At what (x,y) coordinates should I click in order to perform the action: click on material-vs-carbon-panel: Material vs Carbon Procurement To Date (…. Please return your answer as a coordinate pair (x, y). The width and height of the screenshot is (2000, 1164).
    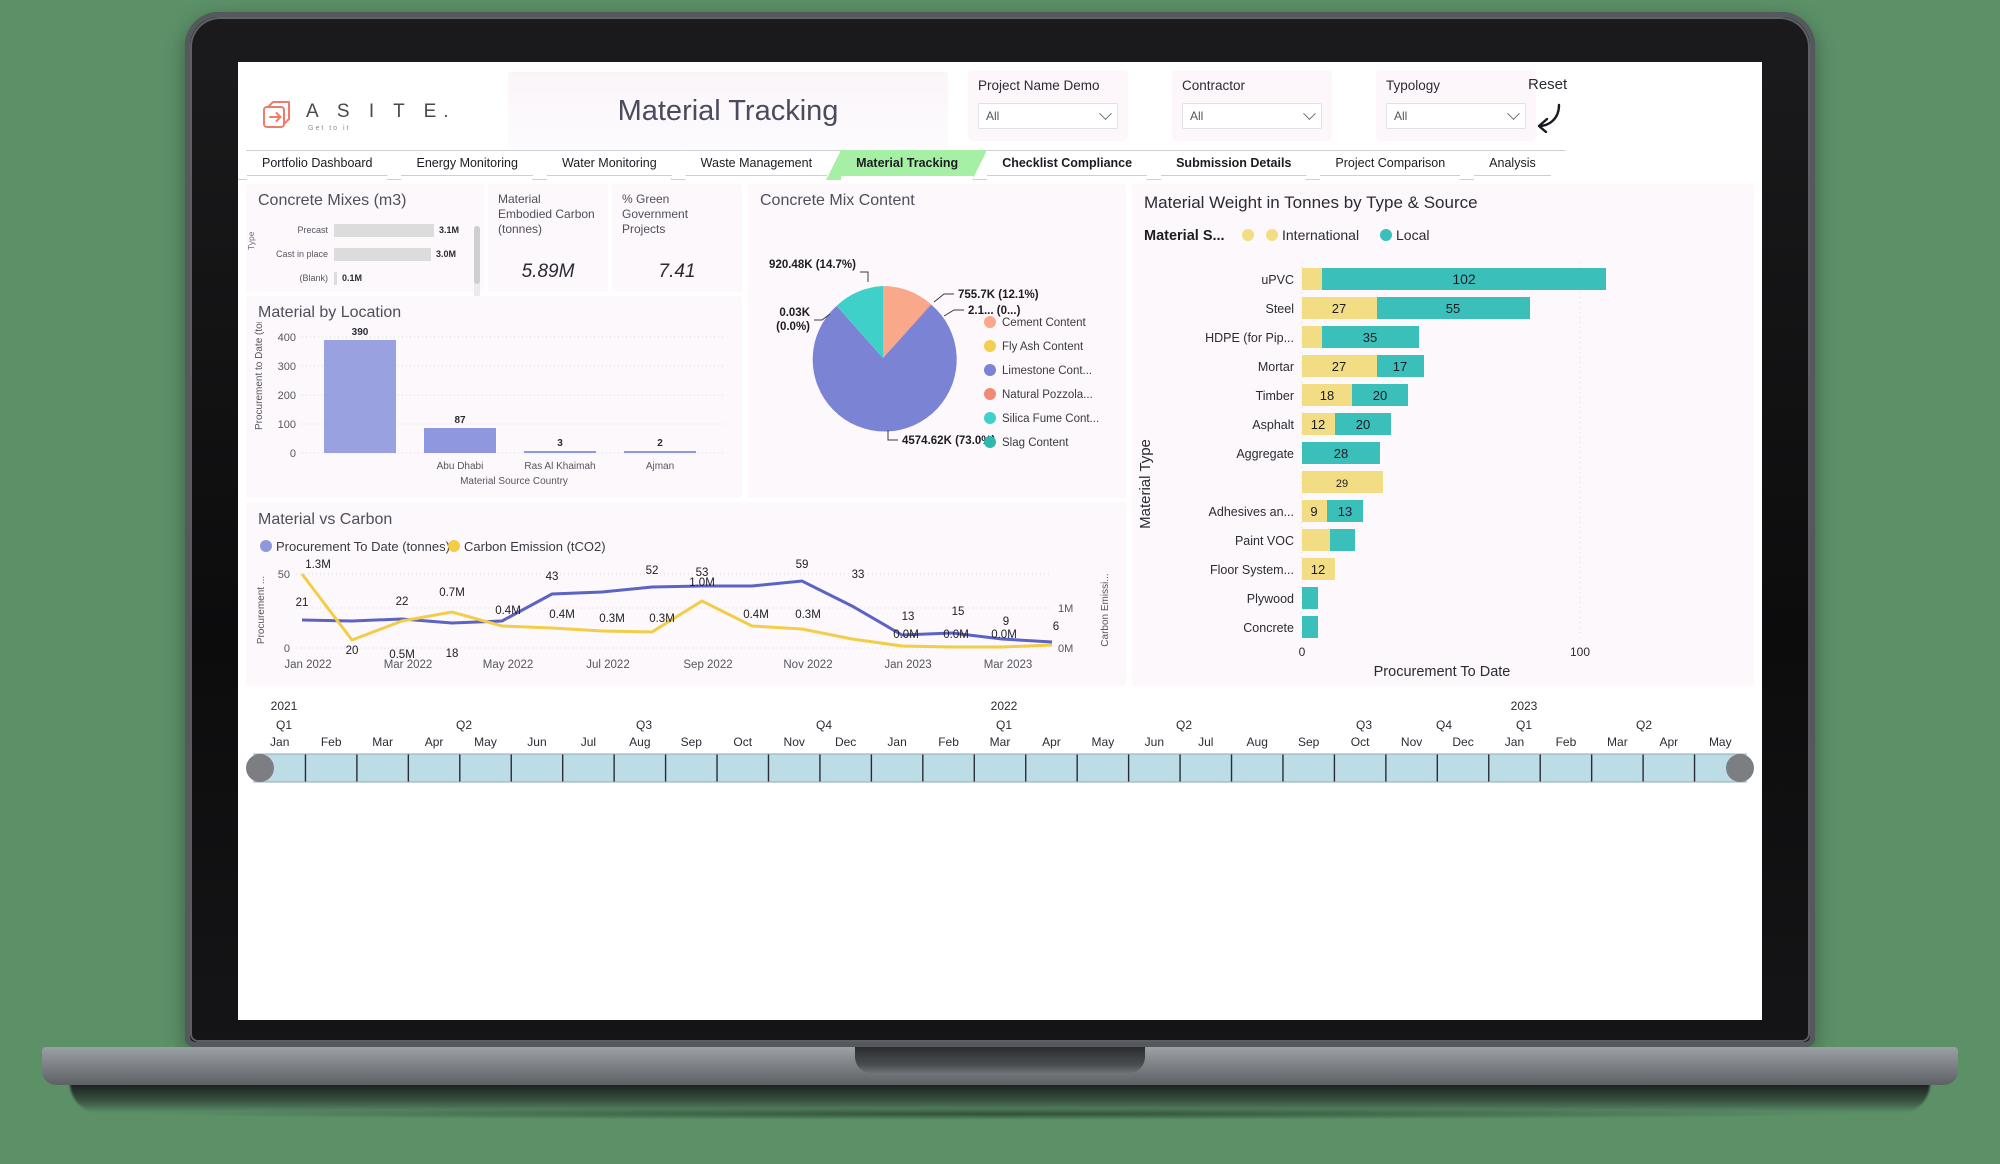
    Looking at the image, I should click on (686, 594).